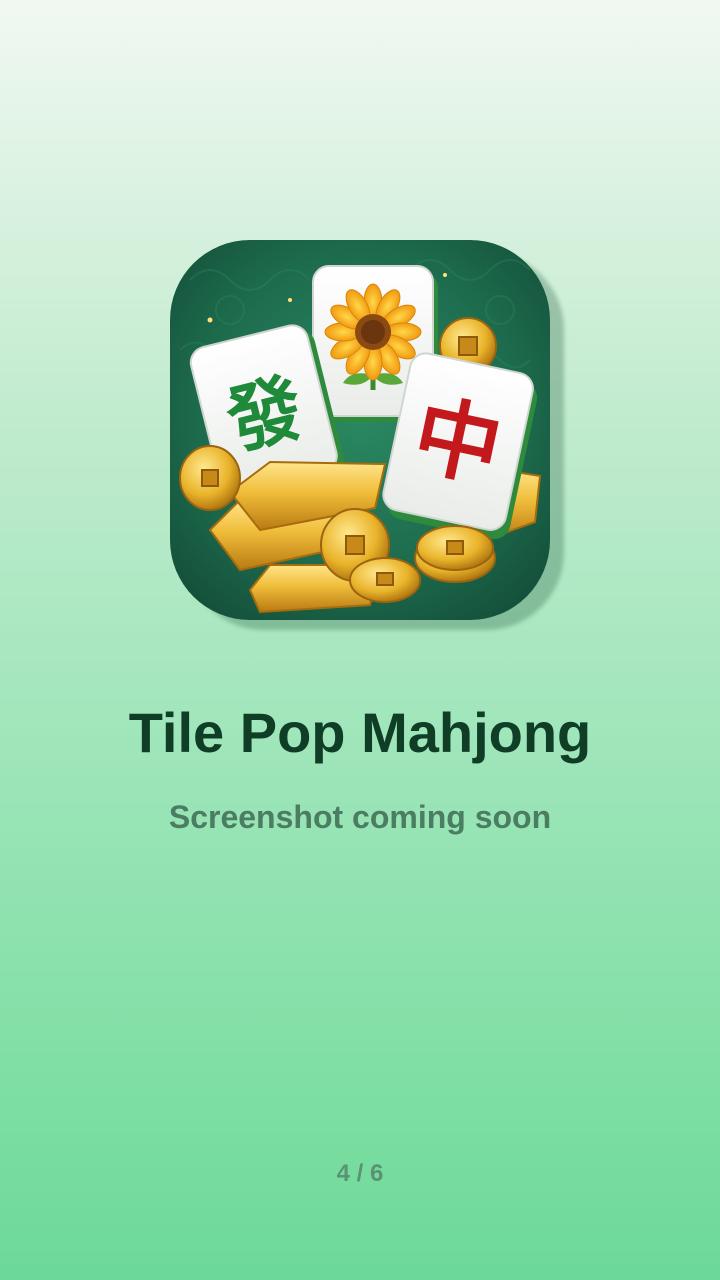  Describe the element at coordinates (360, 732) in the screenshot. I see `app-title: Tile Pop Mahjong` at that location.